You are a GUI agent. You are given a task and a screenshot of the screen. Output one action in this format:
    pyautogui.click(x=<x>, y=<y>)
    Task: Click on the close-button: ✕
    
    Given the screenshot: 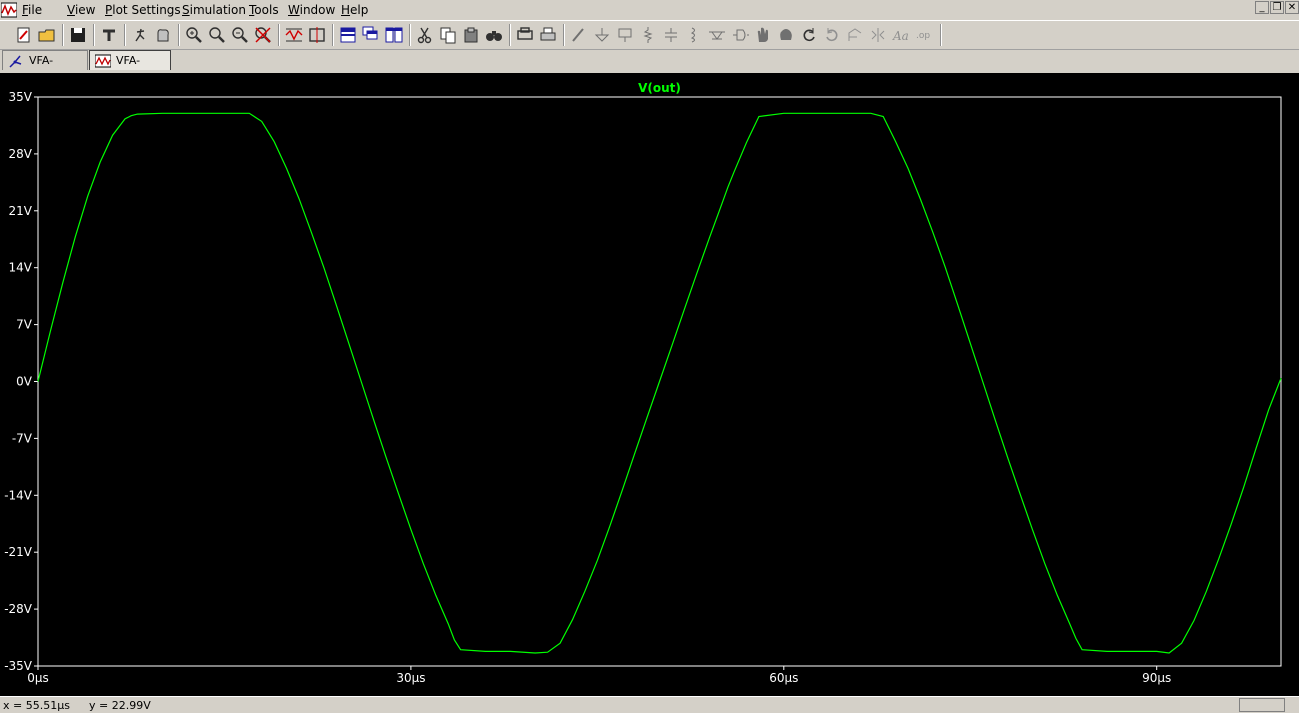 What is the action you would take?
    pyautogui.click(x=1292, y=7)
    